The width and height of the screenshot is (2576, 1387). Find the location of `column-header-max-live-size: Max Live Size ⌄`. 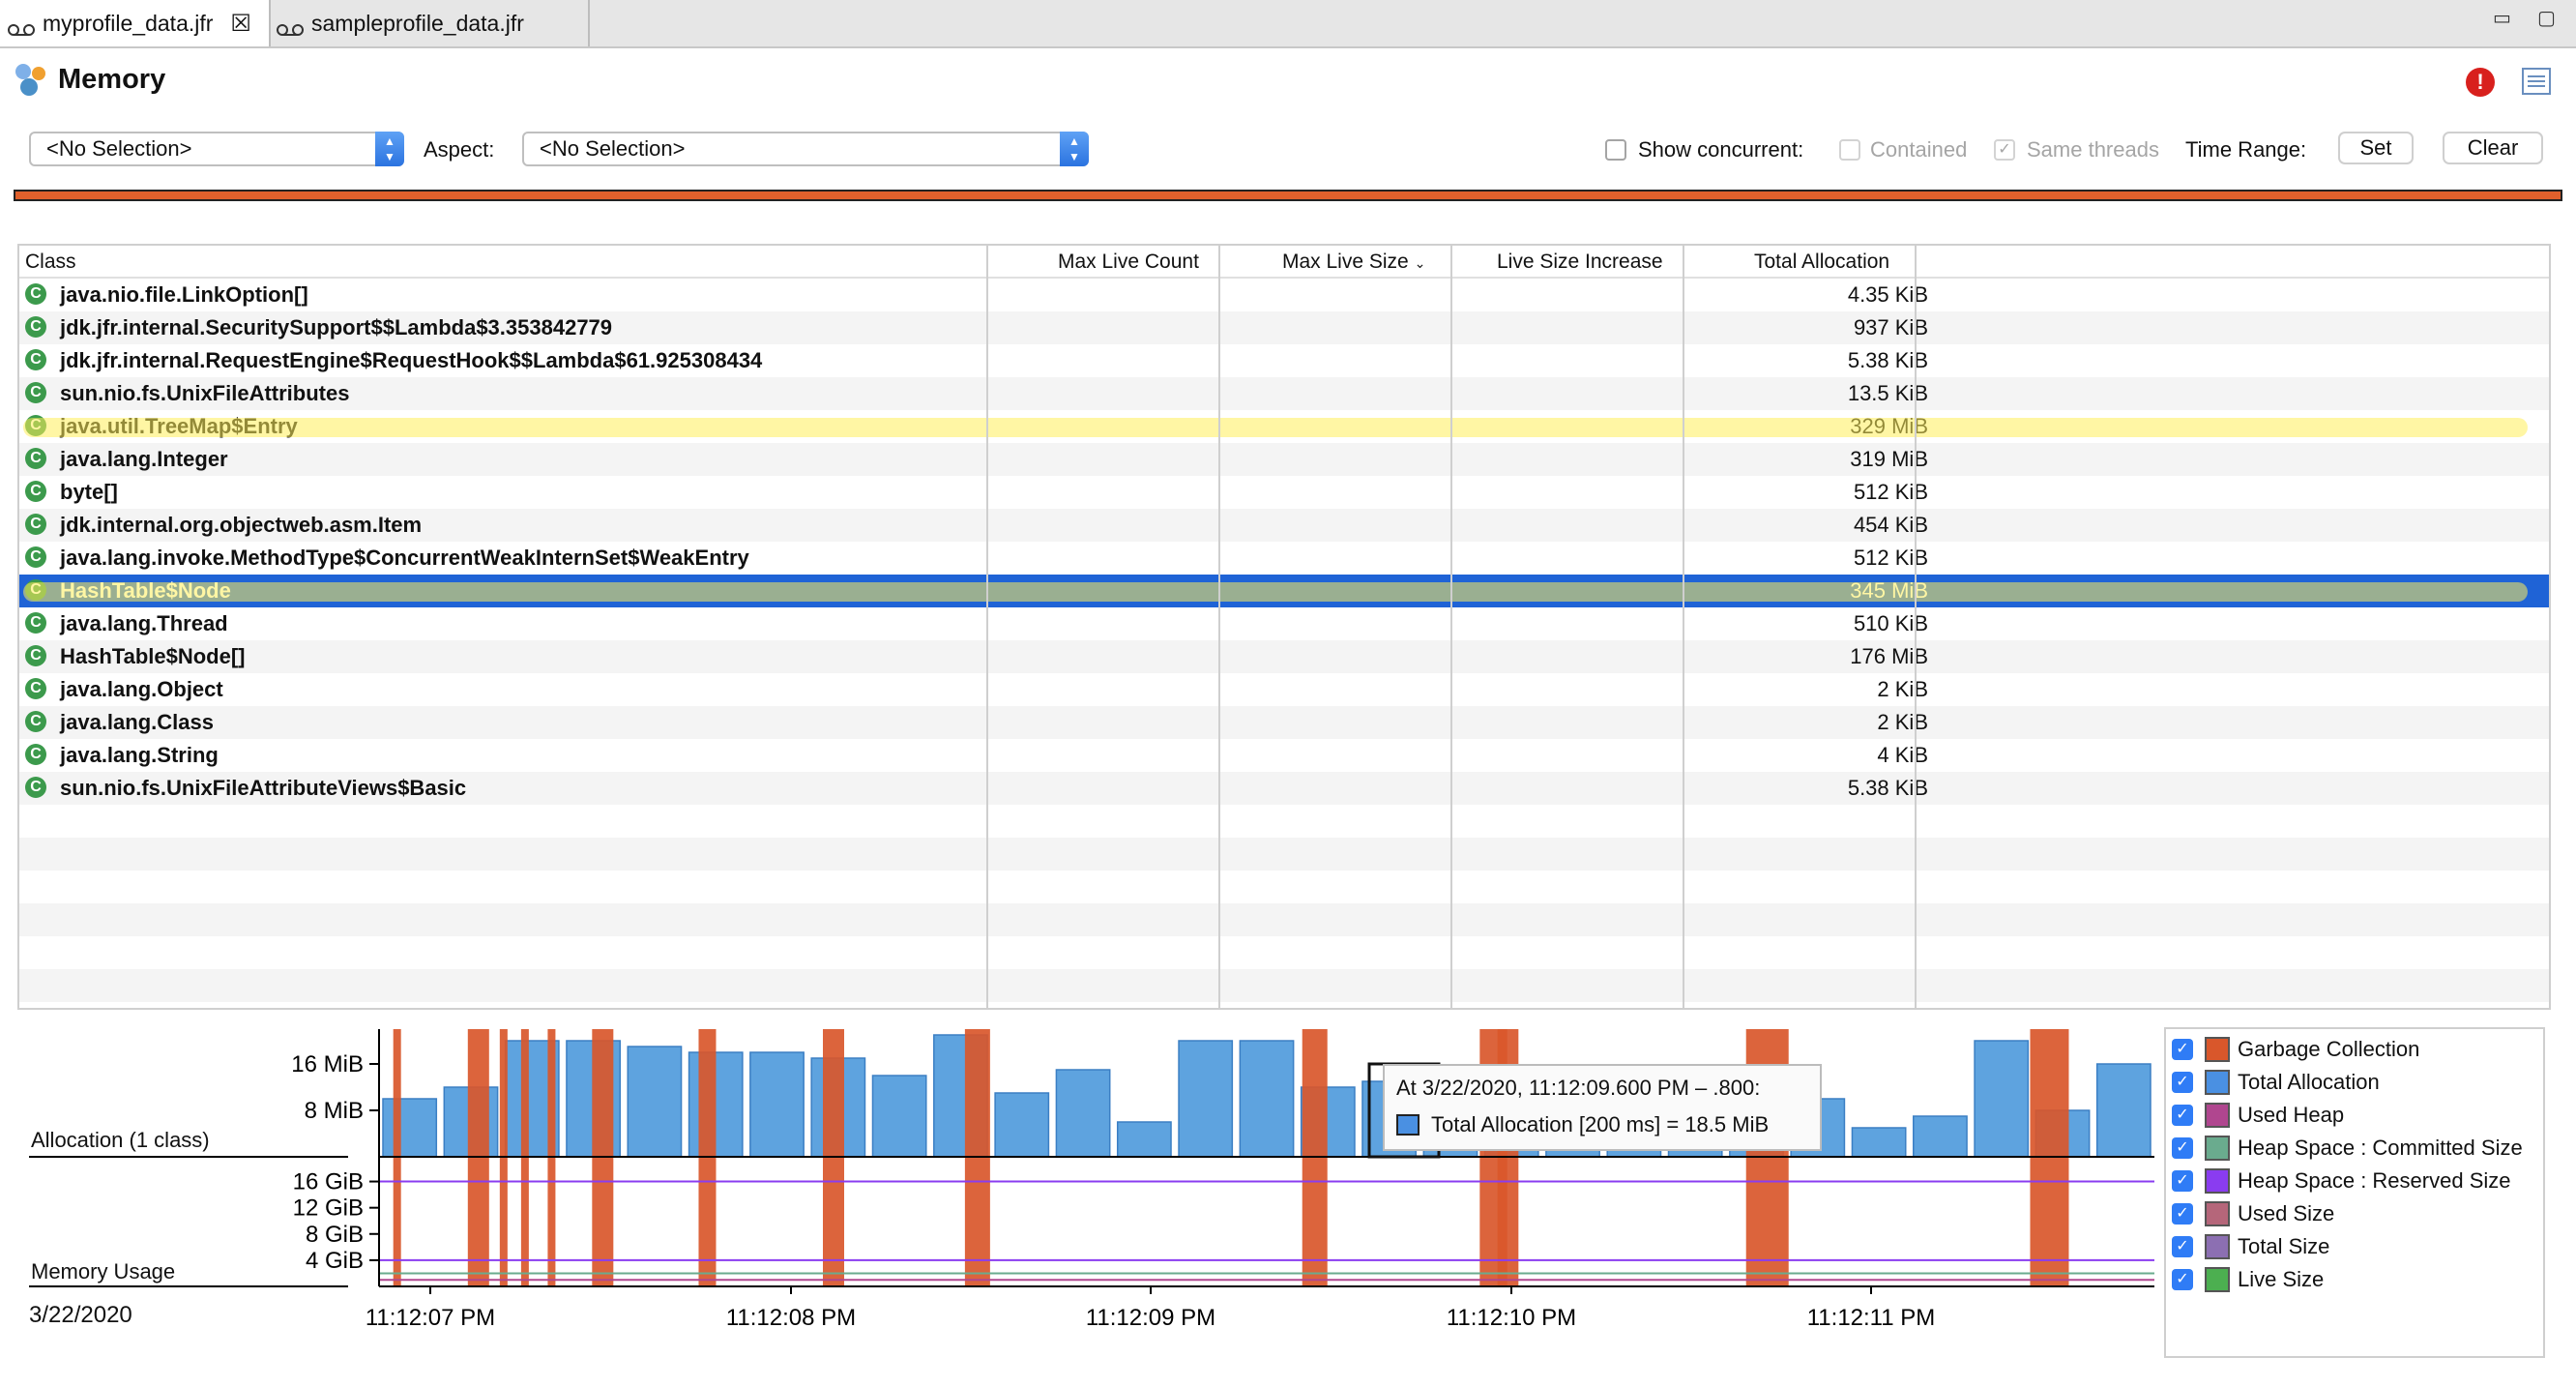

column-header-max-live-size: Max Live Size ⌄ is located at coordinates (1353, 262).